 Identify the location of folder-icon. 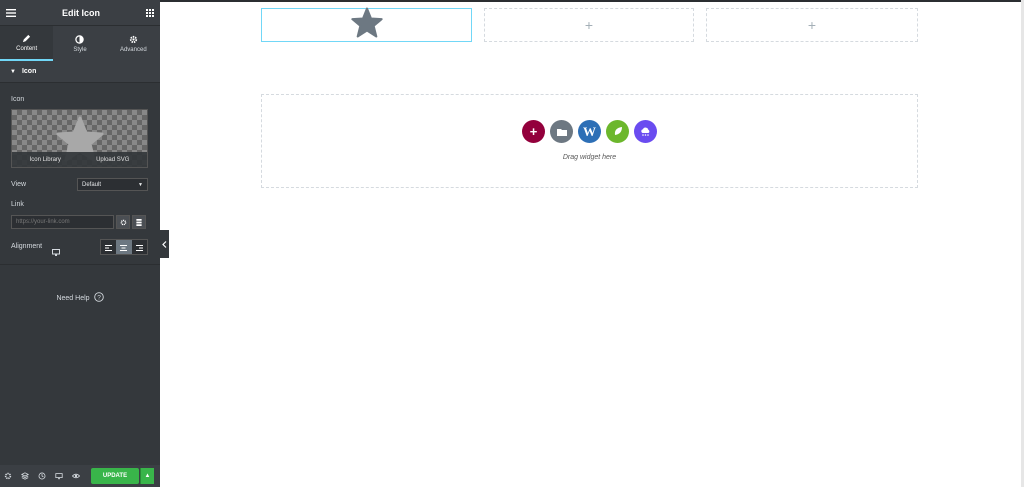
(561, 132).